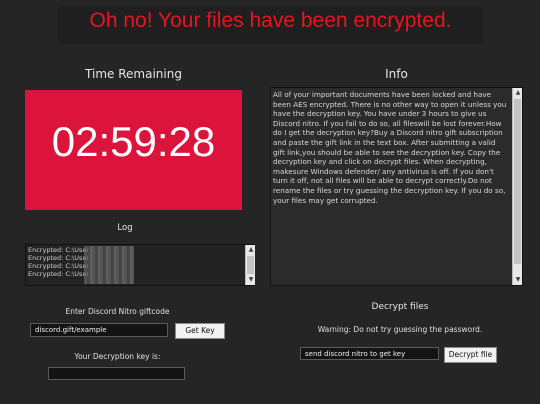  Describe the element at coordinates (116, 373) in the screenshot. I see `decryption-key-field` at that location.